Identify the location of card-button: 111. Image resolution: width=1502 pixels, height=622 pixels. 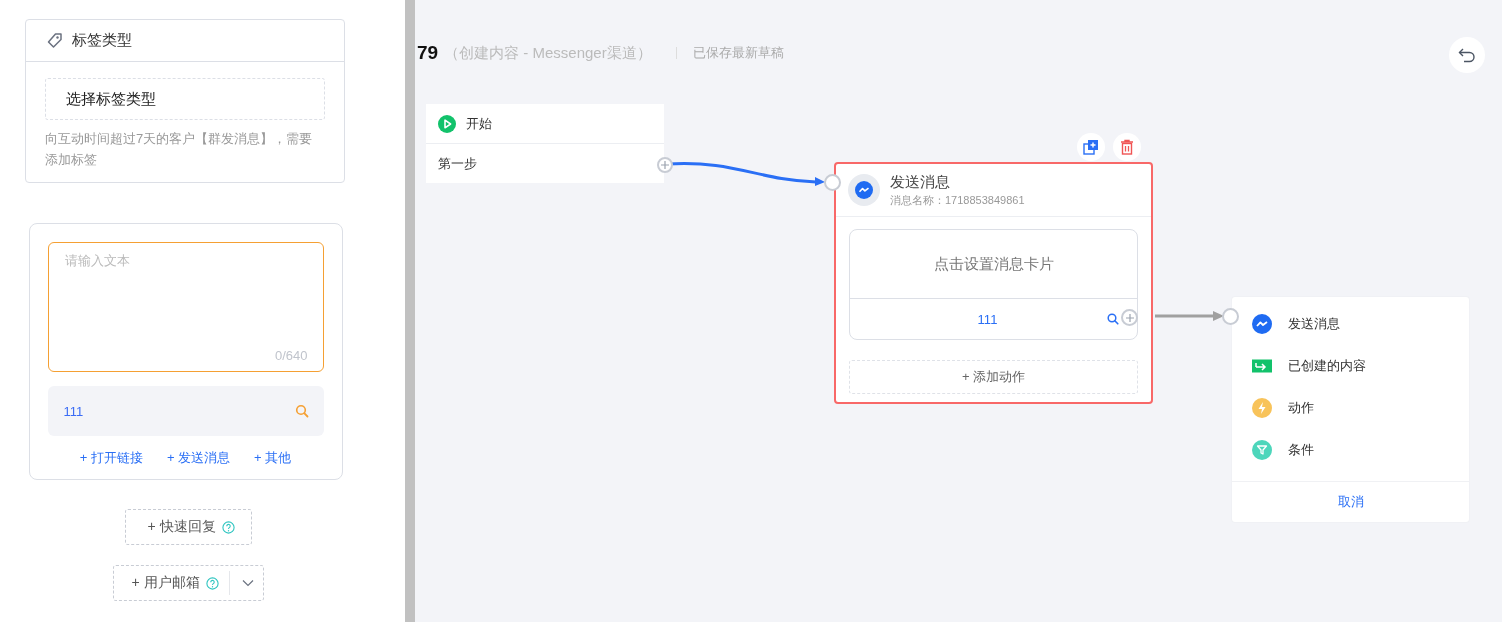
(993, 319).